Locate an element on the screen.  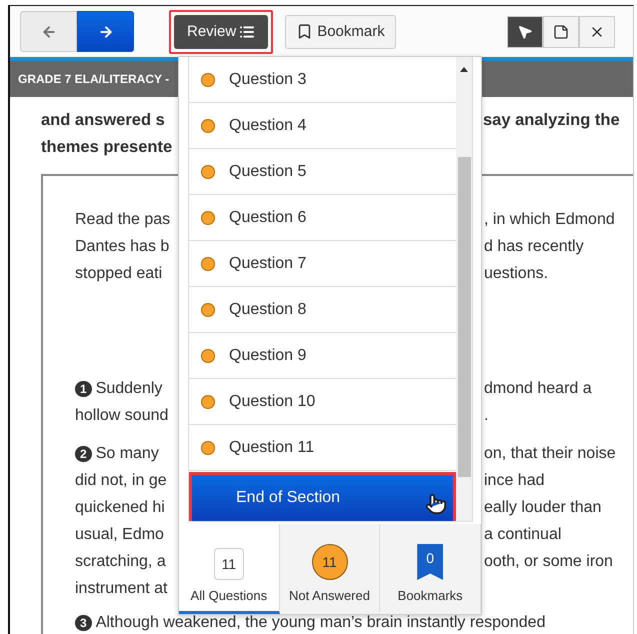
forward-button is located at coordinates (105, 31).